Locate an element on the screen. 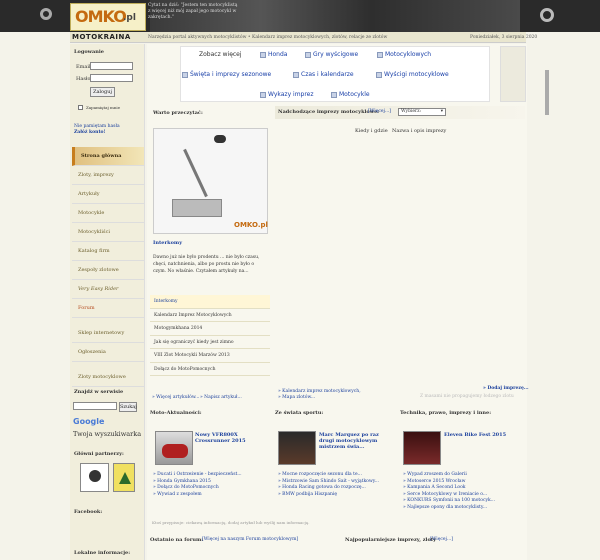 The image size is (600, 560). forum-title: Ostatnio na forum: is located at coordinates (177, 540).